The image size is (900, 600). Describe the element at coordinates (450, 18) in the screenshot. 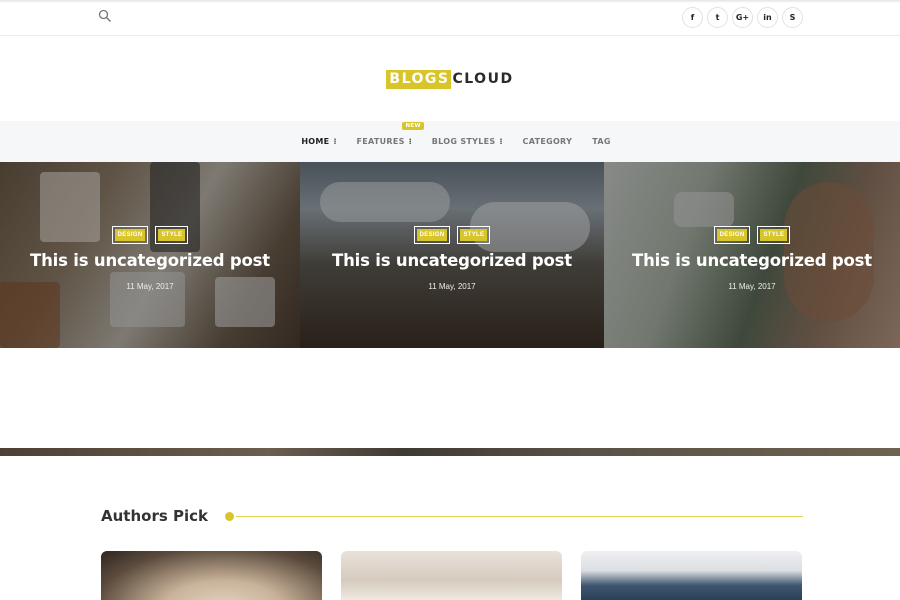

I see `top-bar: f t G+ in S` at that location.